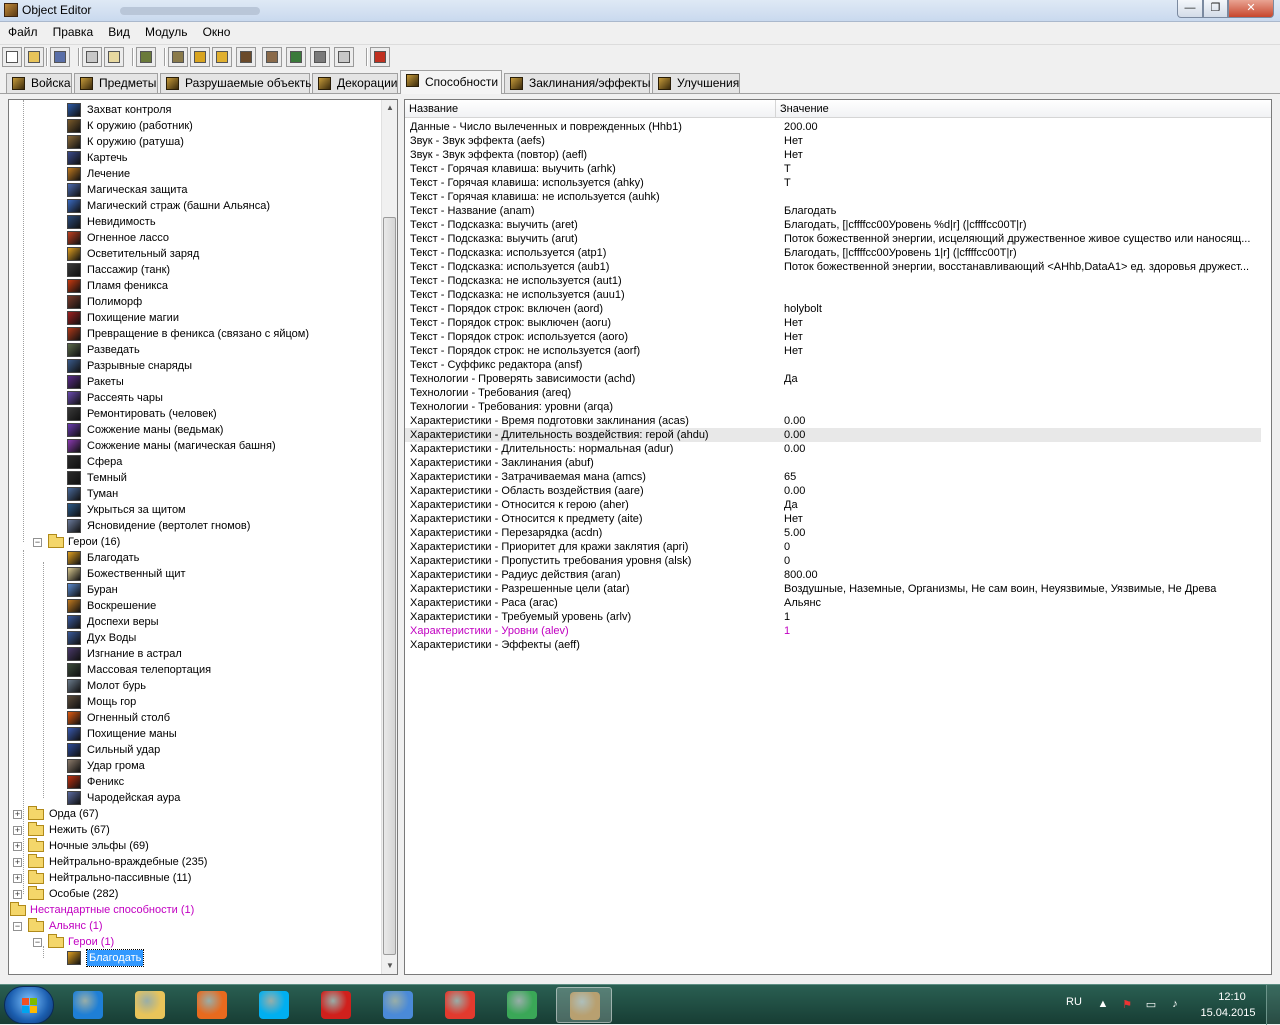 Image resolution: width=1280 pixels, height=1025 pixels. Describe the element at coordinates (194, 718) in the screenshot. I see `tree-item-hero-ability: Огненный столб` at that location.